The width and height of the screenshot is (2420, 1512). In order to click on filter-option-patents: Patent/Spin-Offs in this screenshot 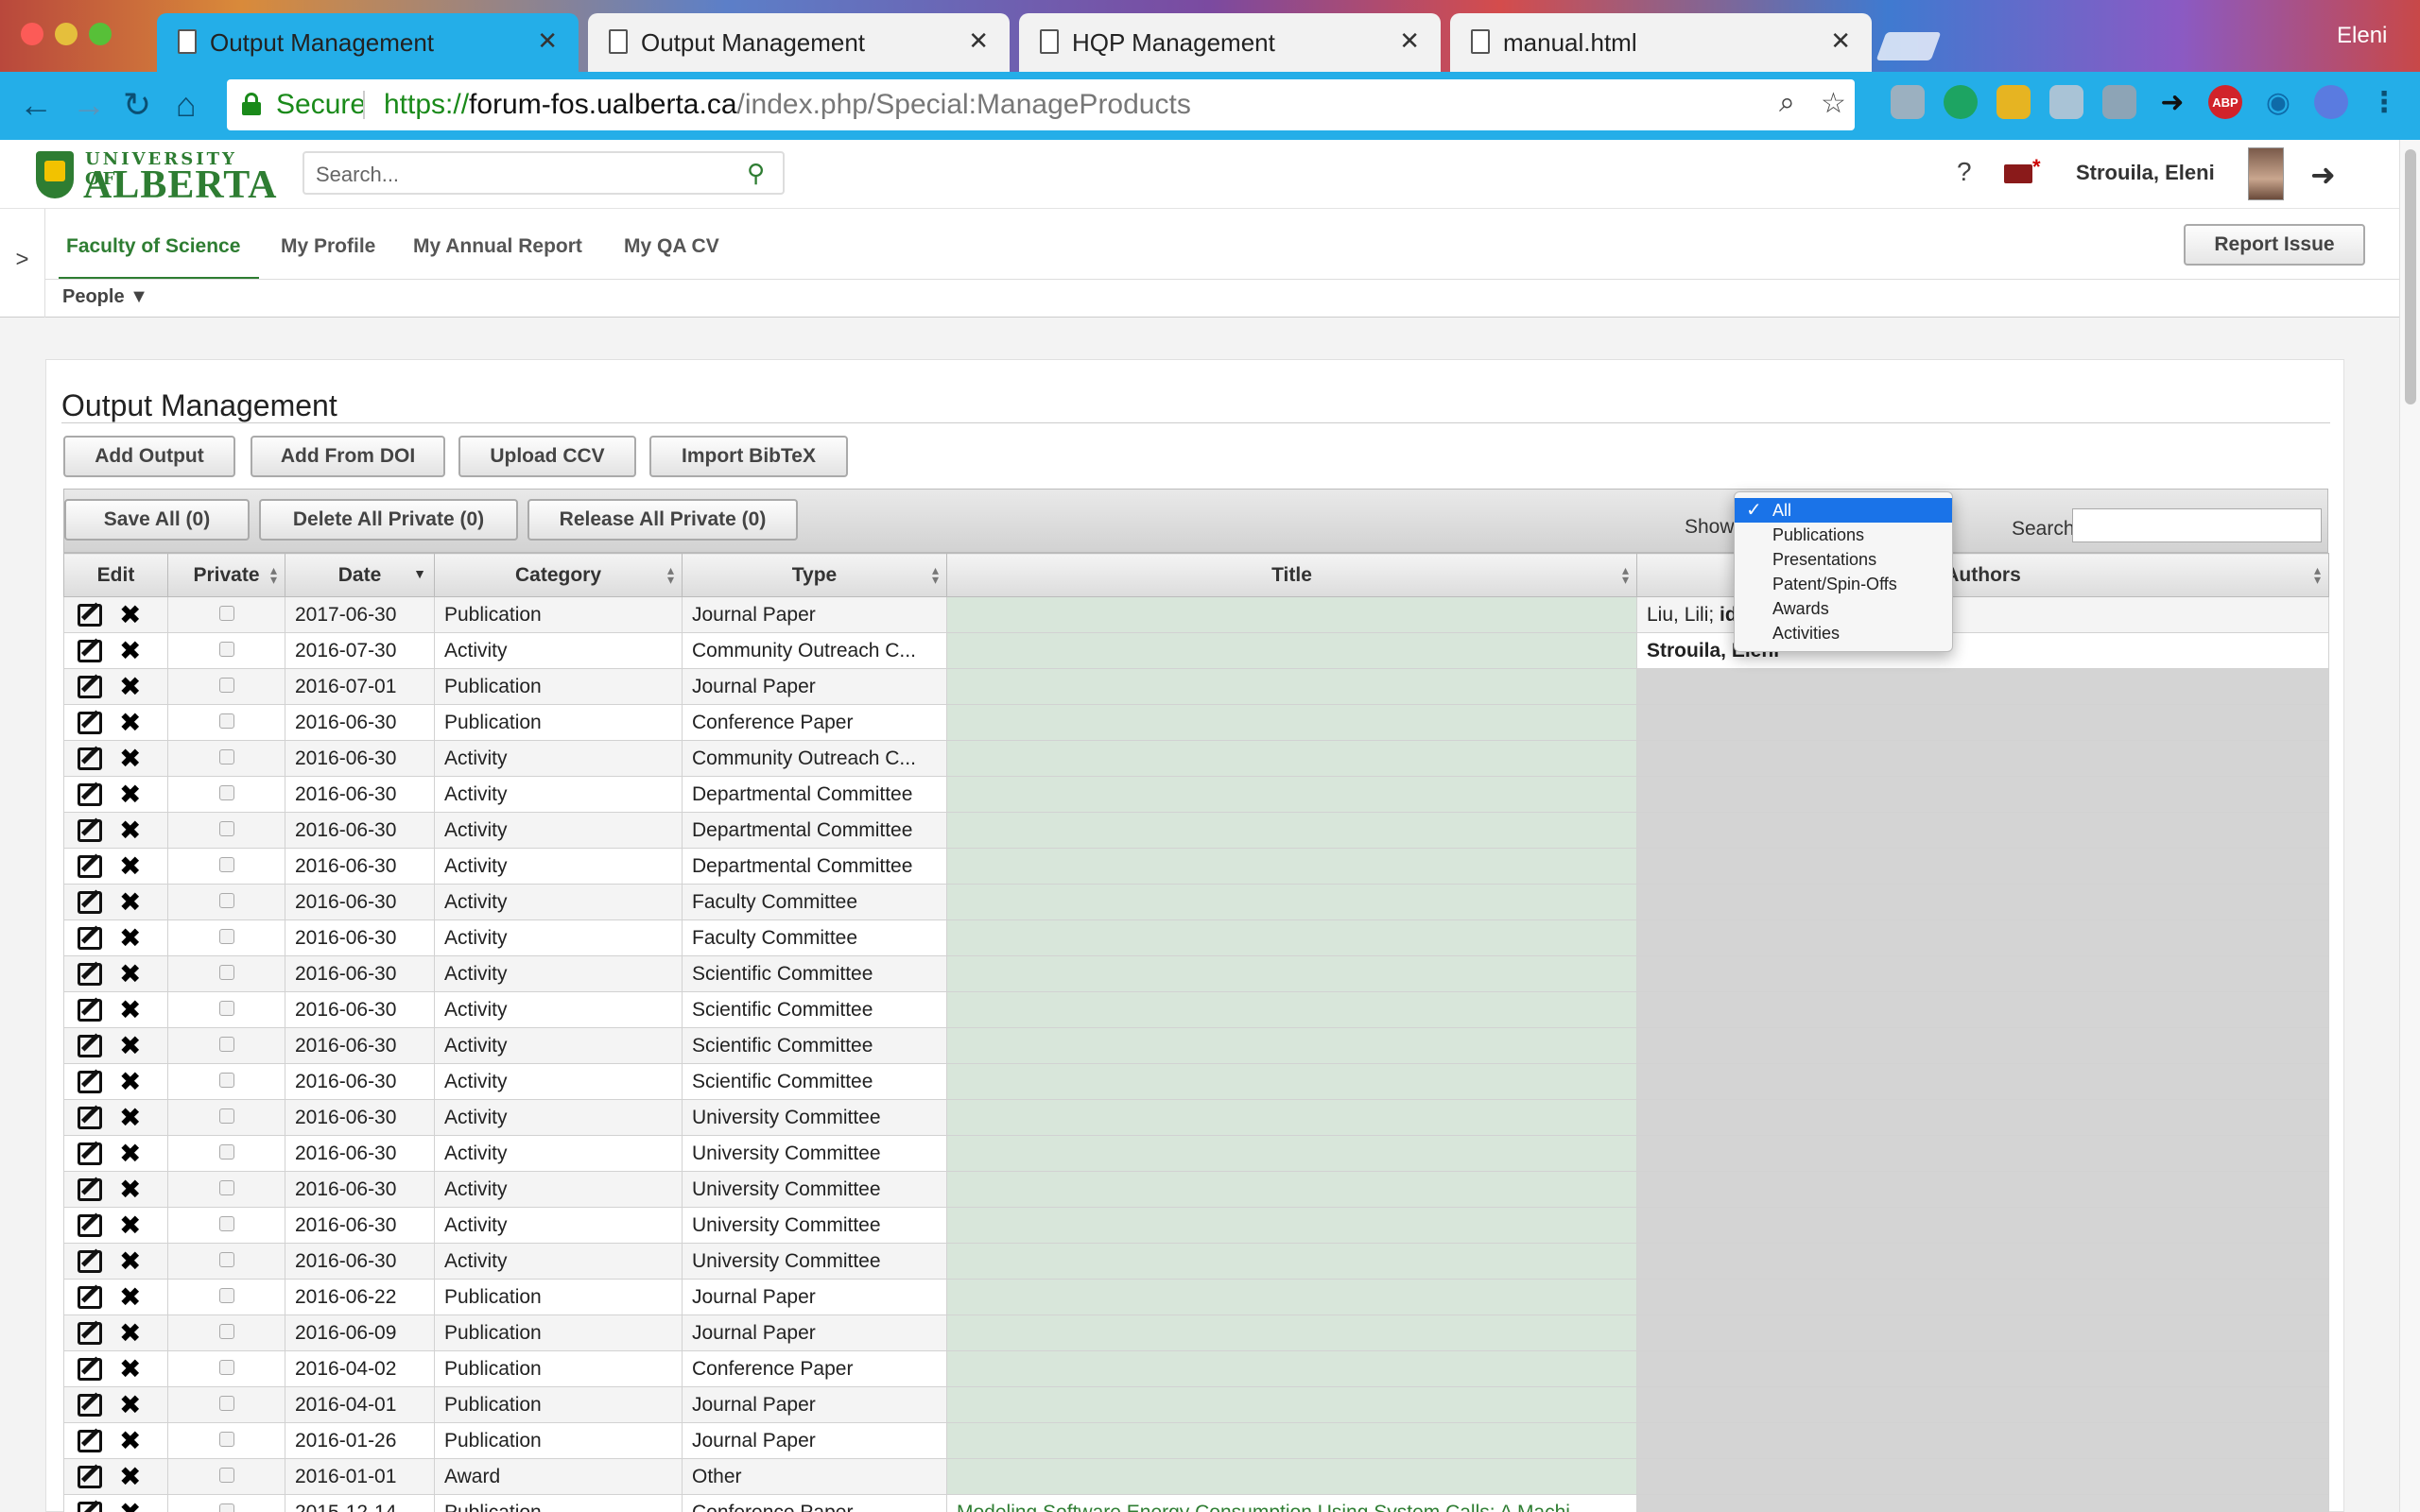, I will do `click(1843, 584)`.